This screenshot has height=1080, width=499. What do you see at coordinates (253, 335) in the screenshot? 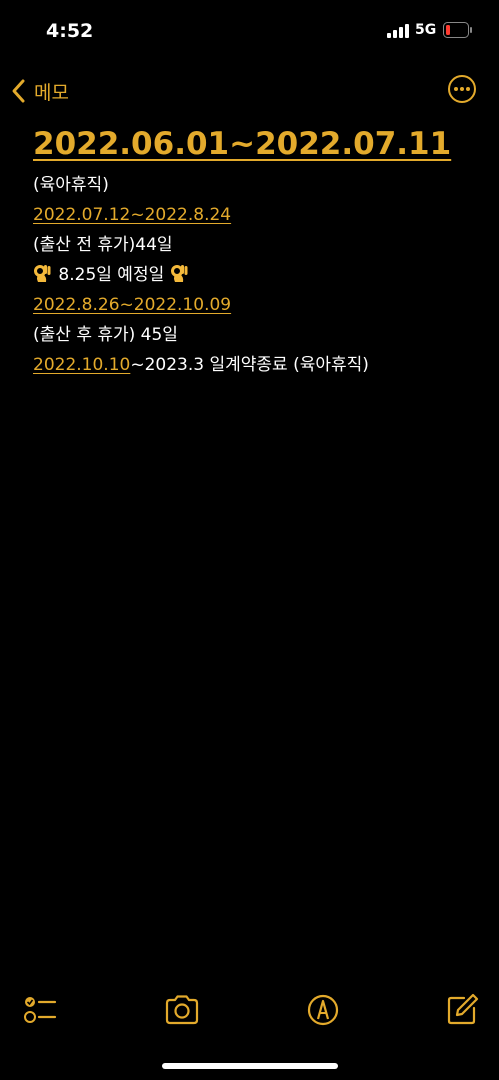
I see `note-line: (출산 후 휴가) 45일` at bounding box center [253, 335].